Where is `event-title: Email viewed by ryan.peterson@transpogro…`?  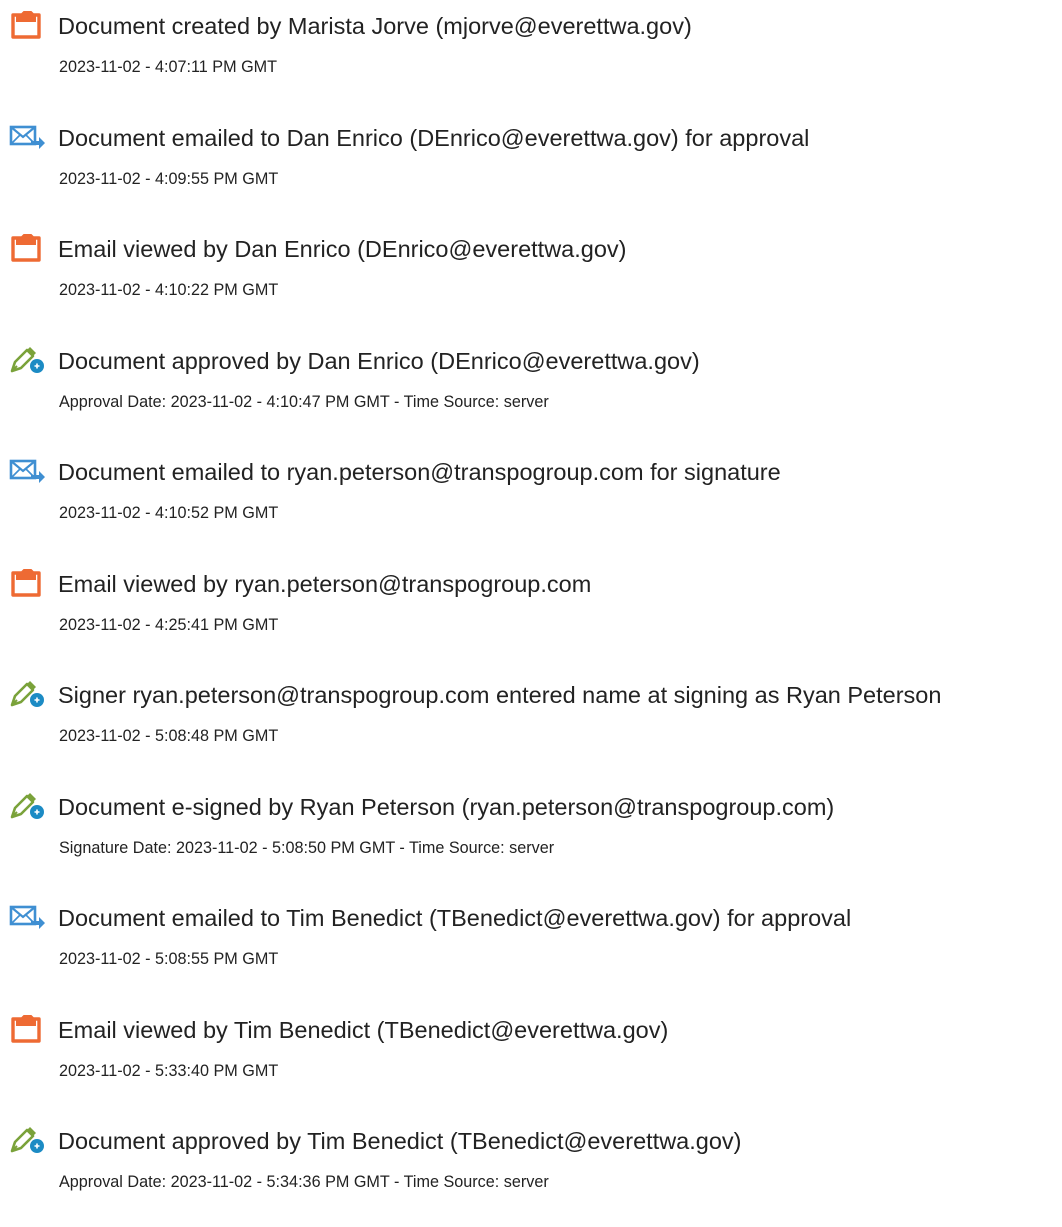
event-title: Email viewed by ryan.peterson@transpogro… is located at coordinates (325, 583).